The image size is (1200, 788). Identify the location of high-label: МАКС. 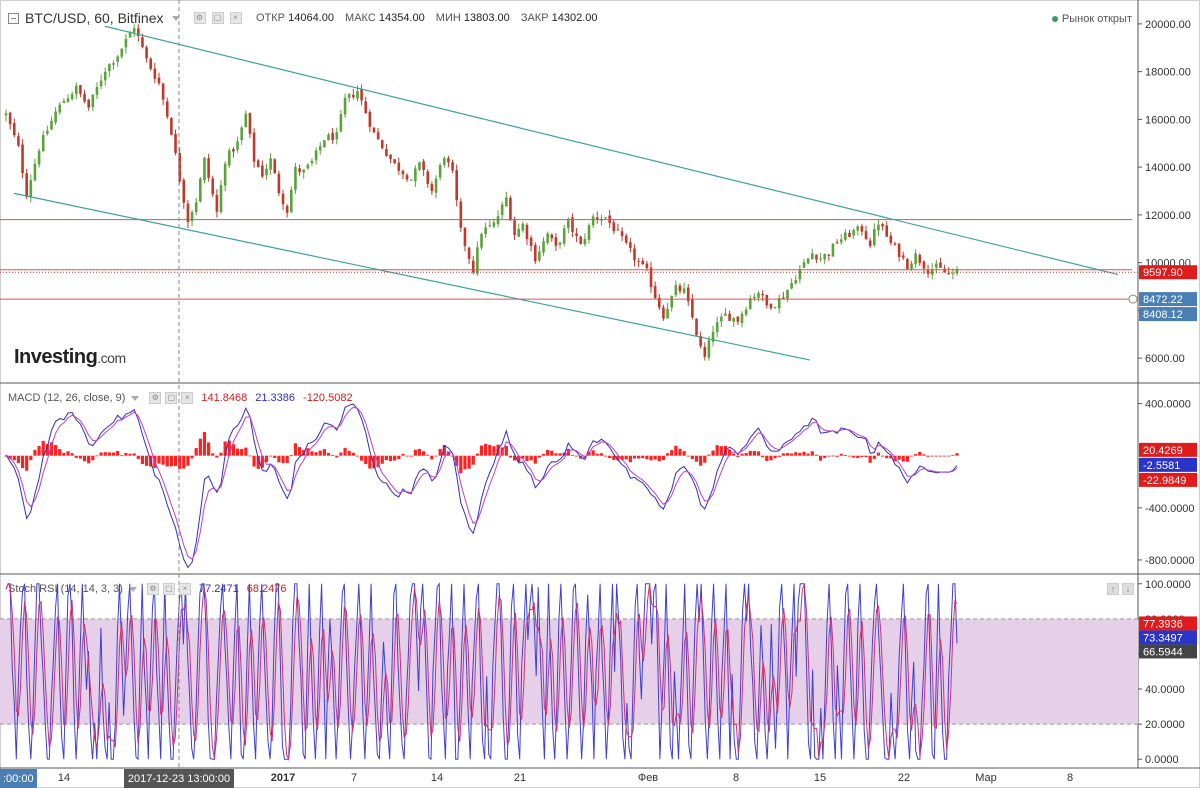
(360, 18).